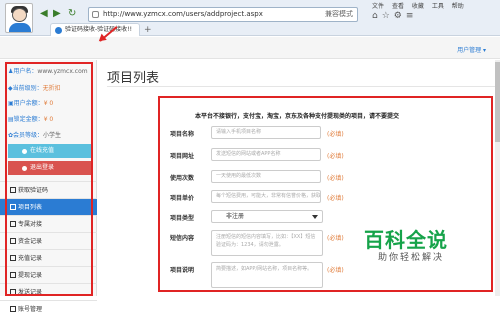  What do you see at coordinates (400, 16) in the screenshot?
I see `gear-icon: ⚙` at bounding box center [400, 16].